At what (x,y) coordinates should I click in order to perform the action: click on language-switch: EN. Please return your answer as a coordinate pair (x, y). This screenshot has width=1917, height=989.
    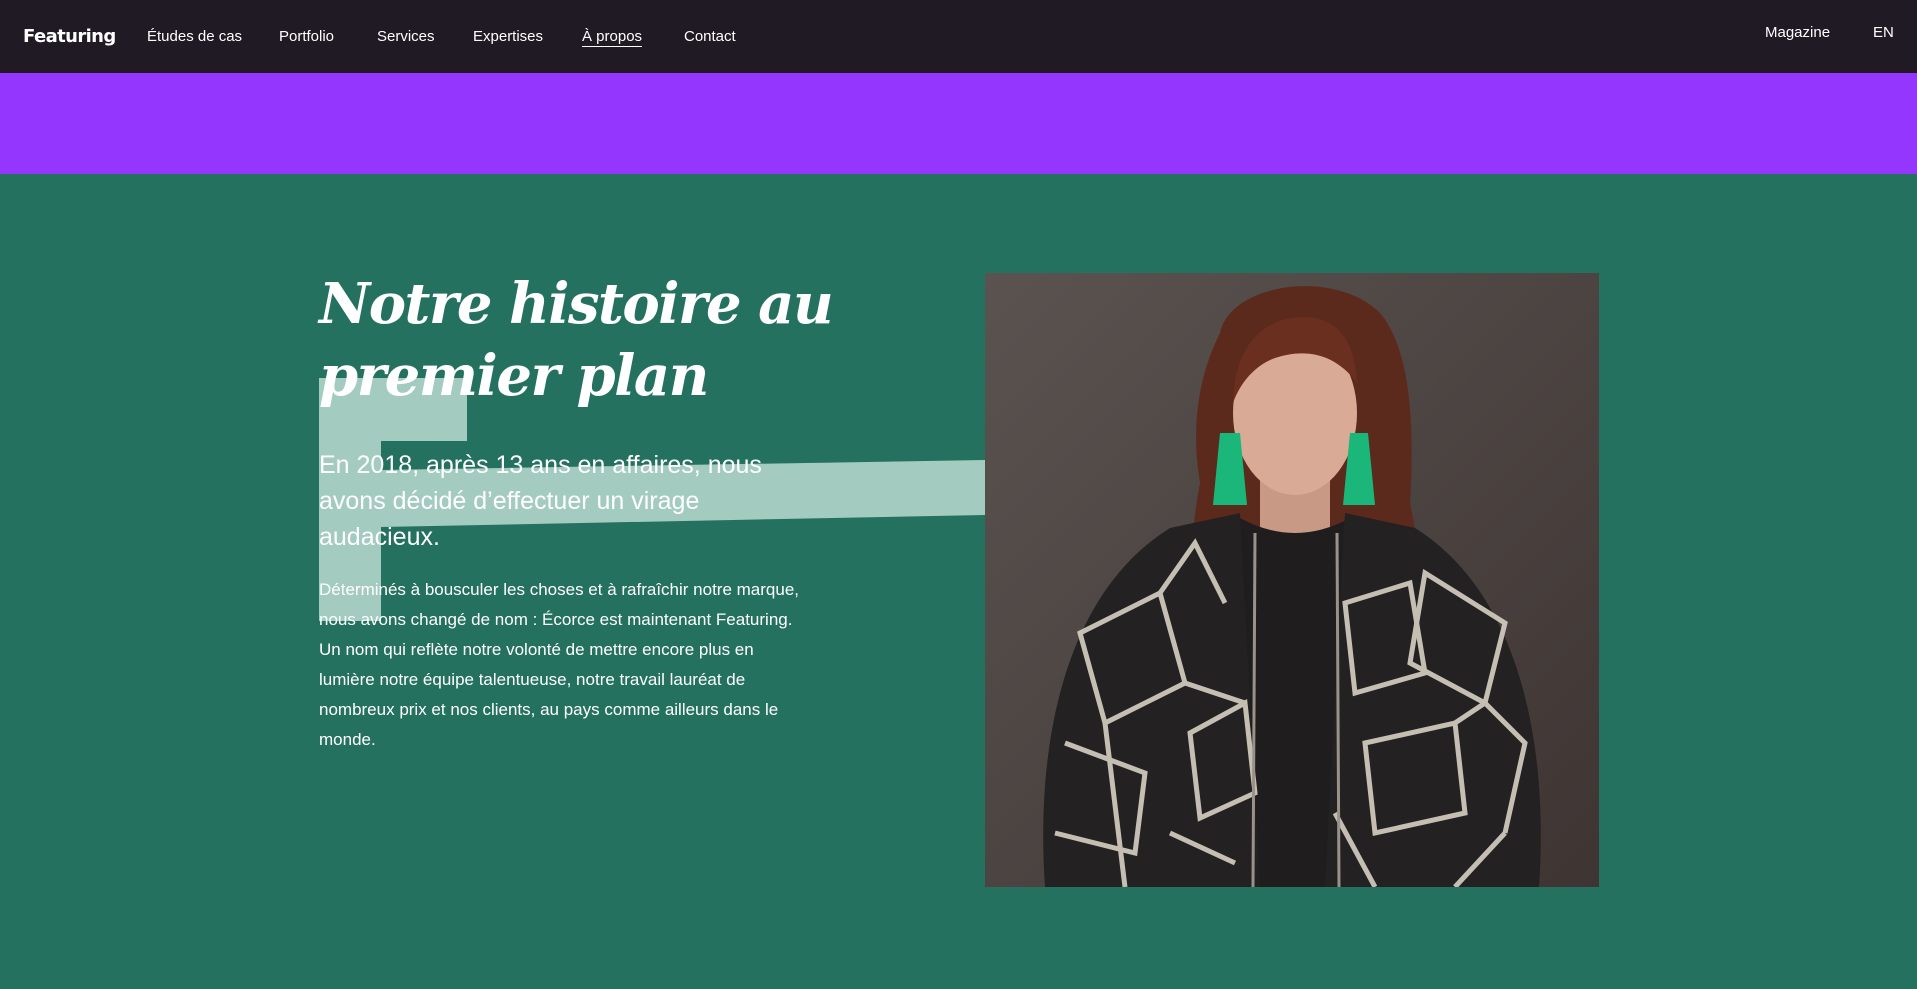
    Looking at the image, I should click on (1883, 32).